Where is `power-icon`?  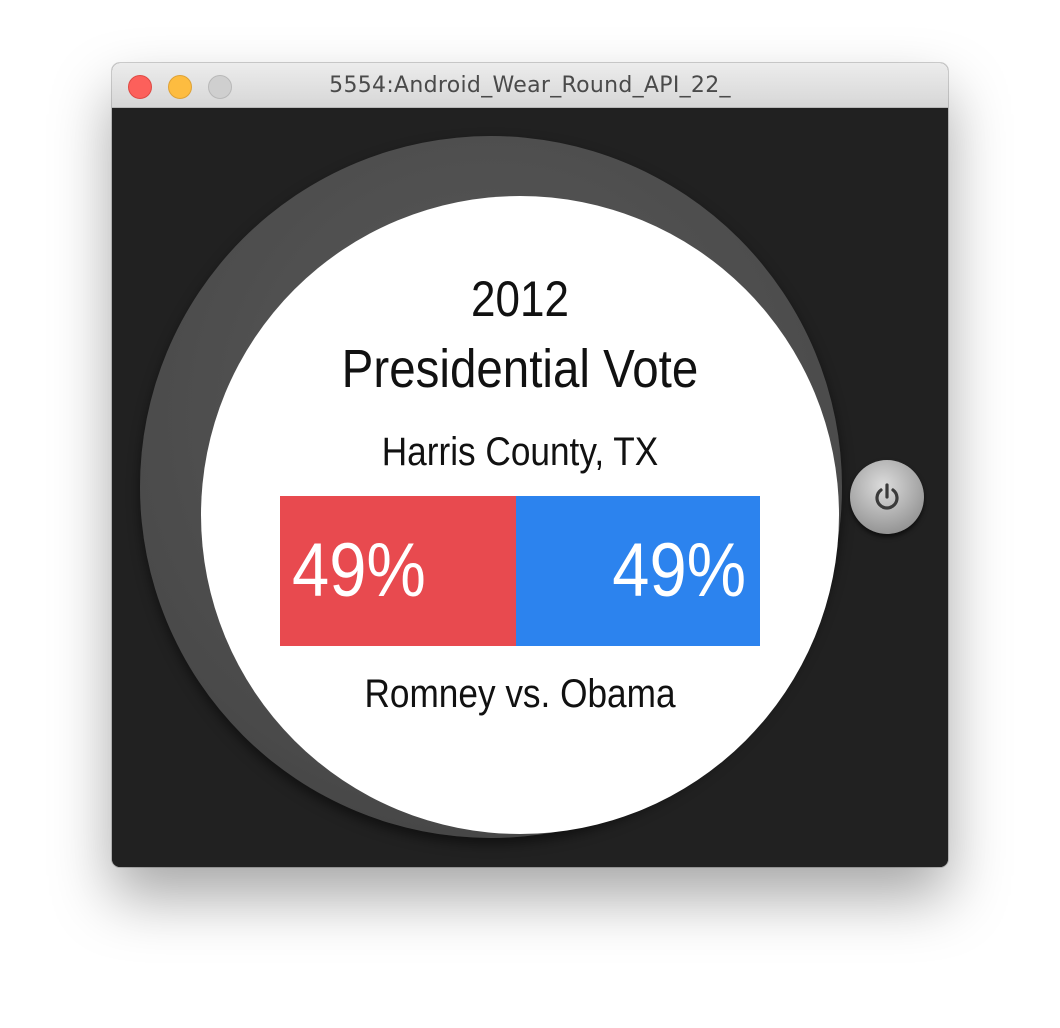 power-icon is located at coordinates (887, 496).